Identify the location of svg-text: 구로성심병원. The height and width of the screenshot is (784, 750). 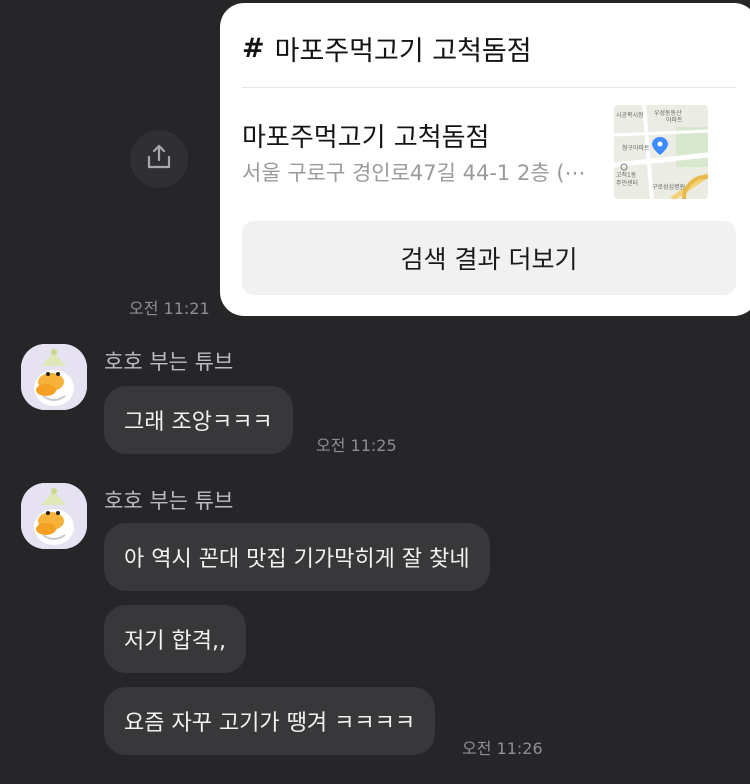
(668, 187).